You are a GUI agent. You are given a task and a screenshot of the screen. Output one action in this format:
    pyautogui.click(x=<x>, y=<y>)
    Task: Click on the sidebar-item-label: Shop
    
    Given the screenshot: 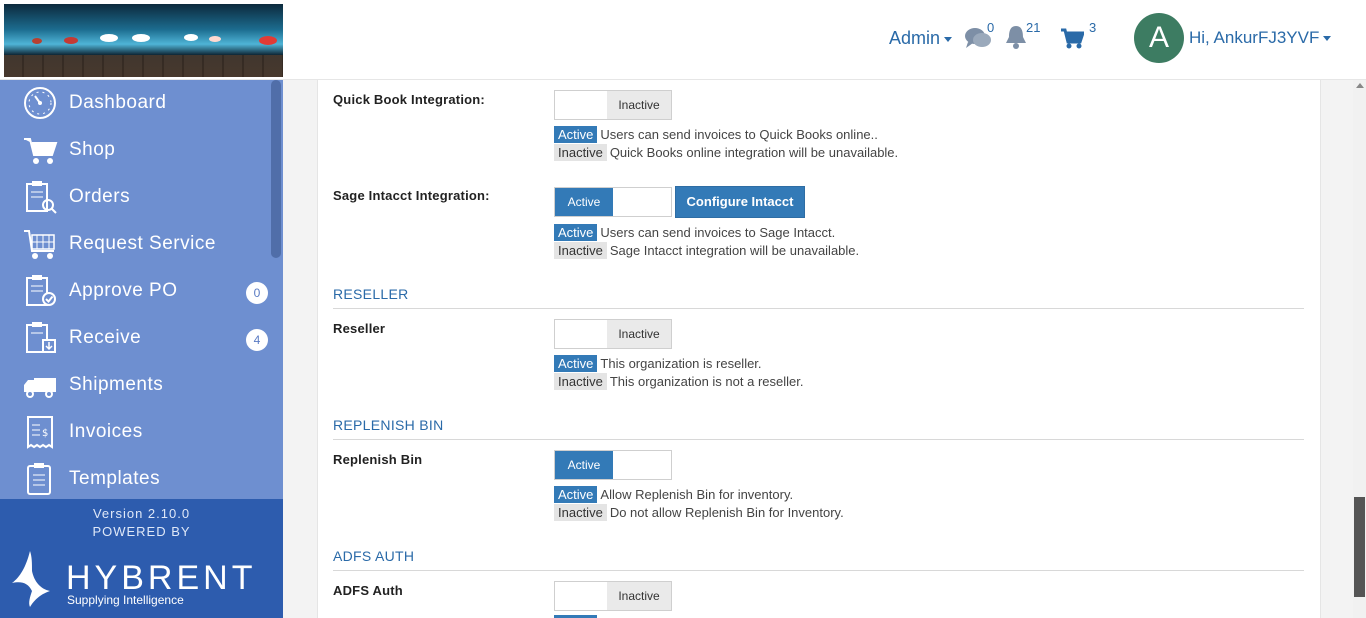 What is the action you would take?
    pyautogui.click(x=92, y=149)
    